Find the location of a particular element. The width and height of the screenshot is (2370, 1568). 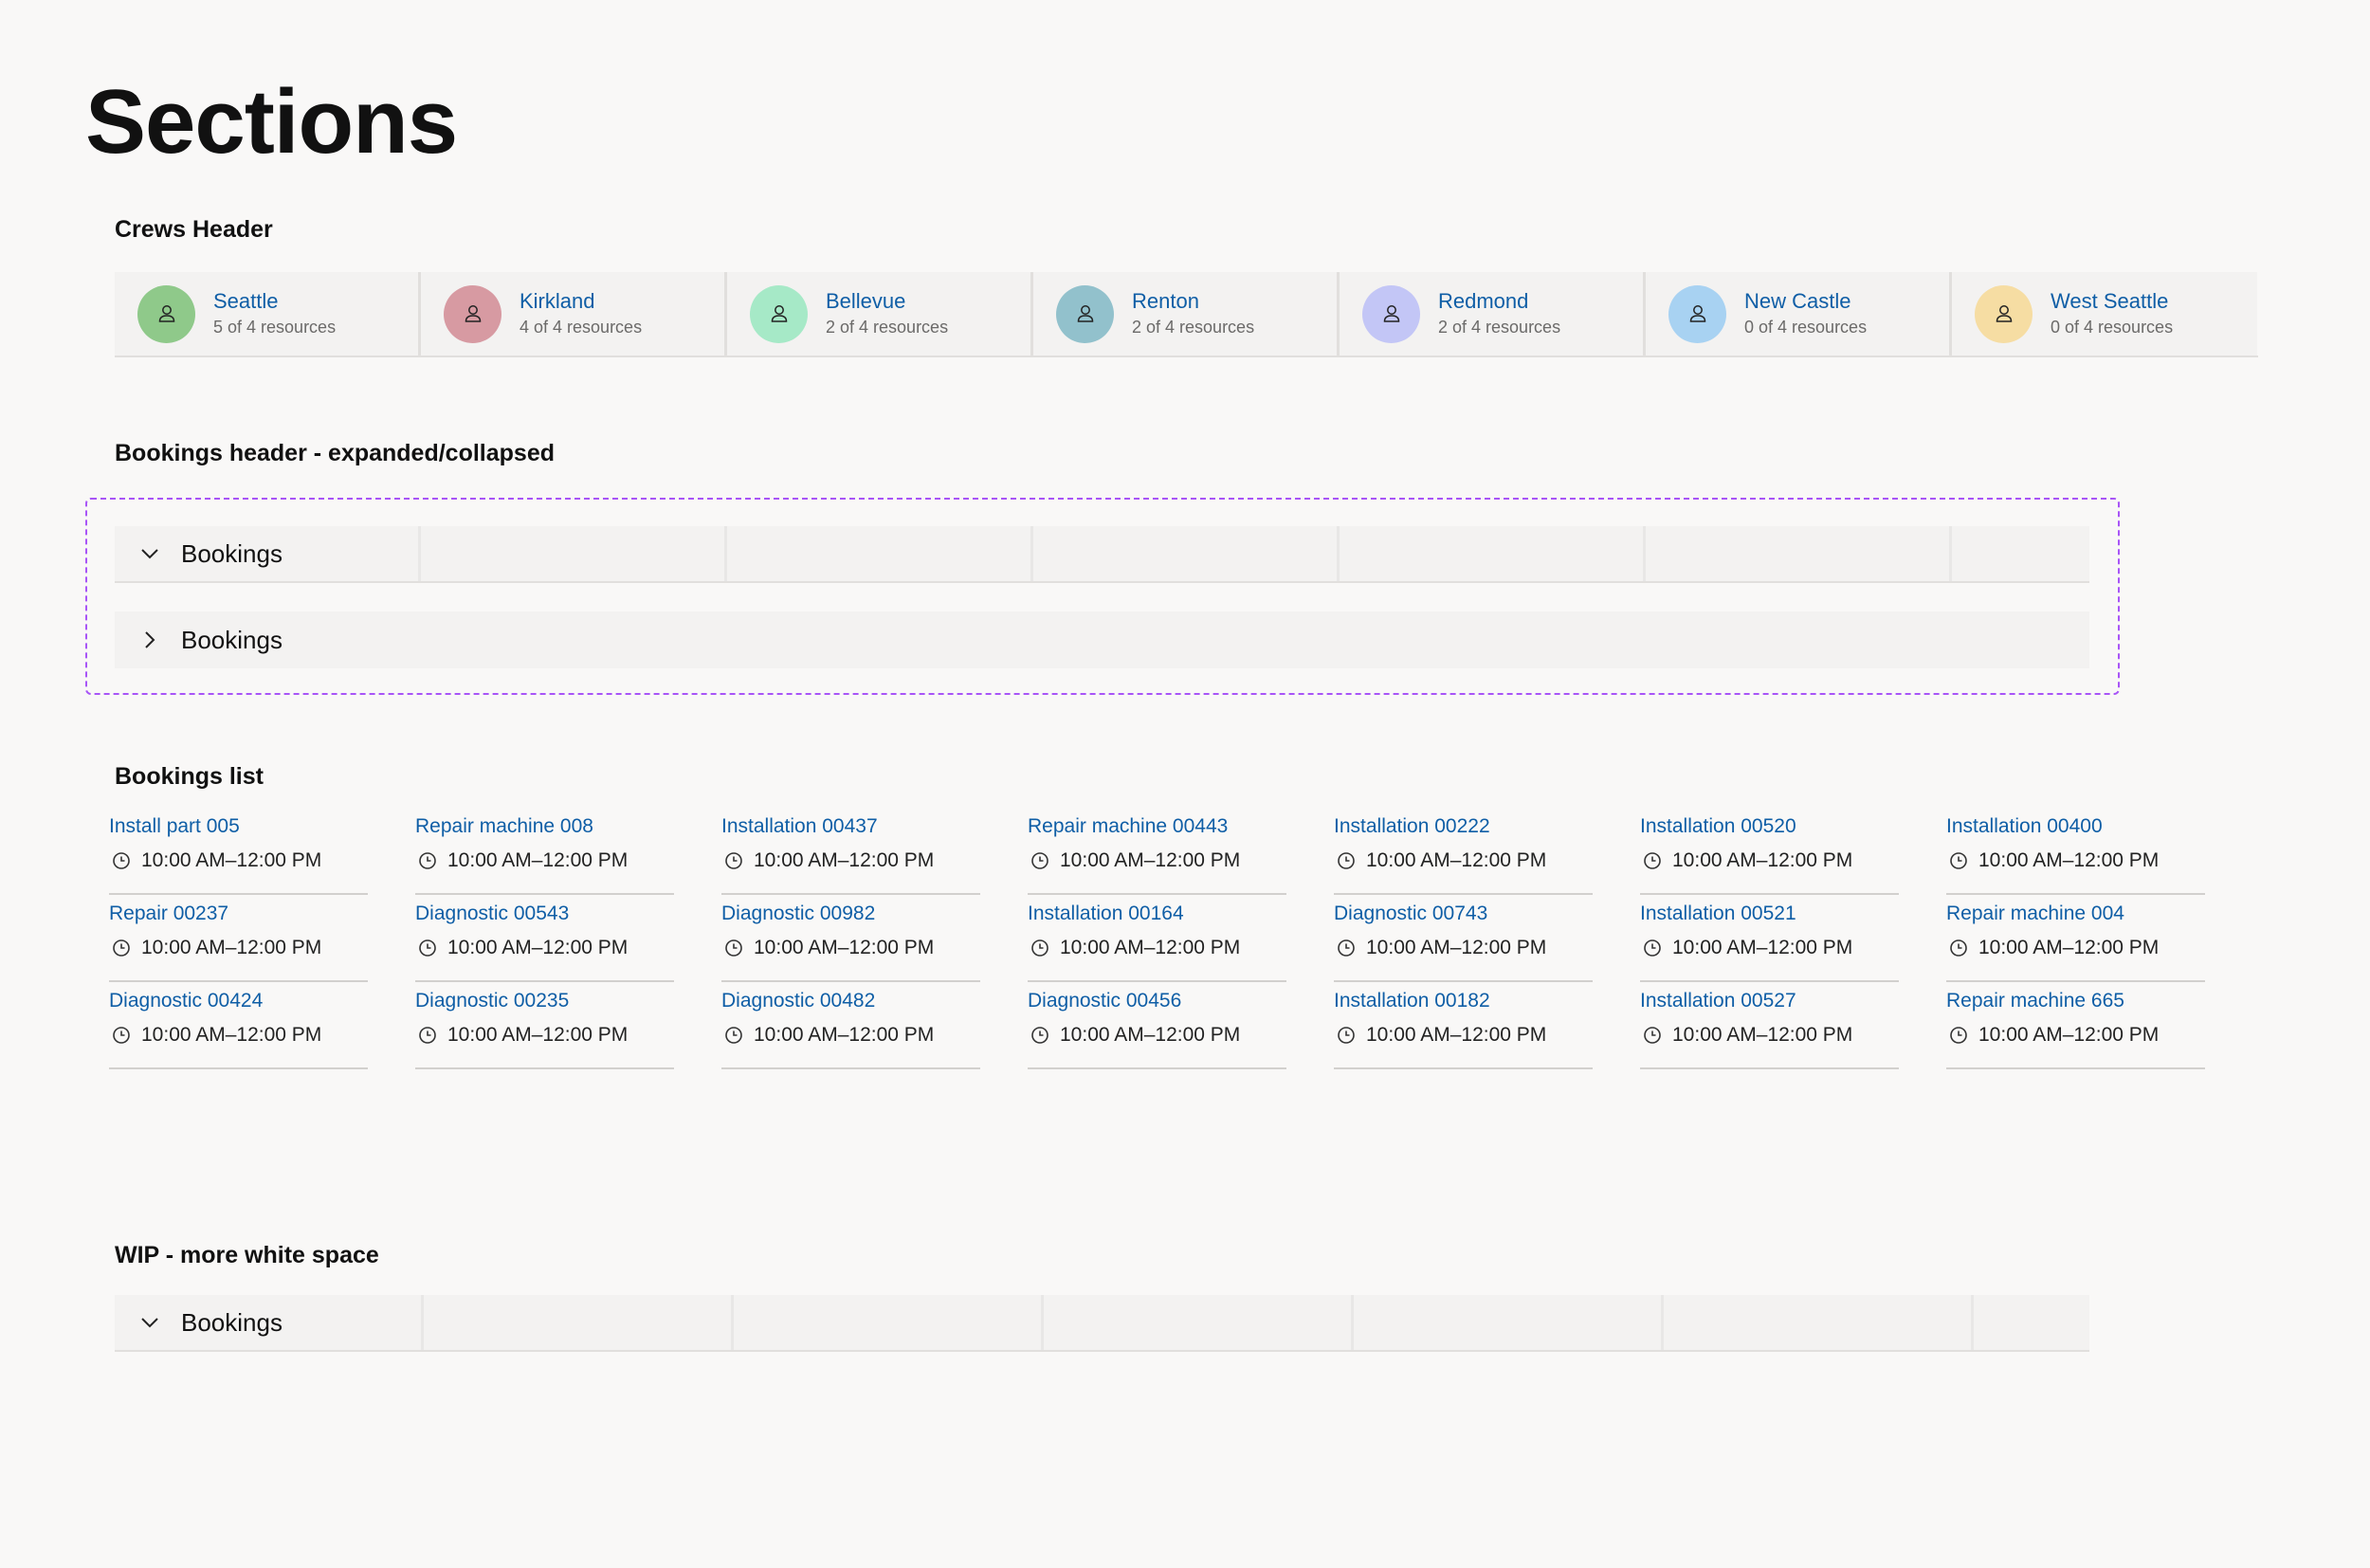

booking-item: Diagnostic 00424 10:00 AM–12:00 PM is located at coordinates (238, 1025).